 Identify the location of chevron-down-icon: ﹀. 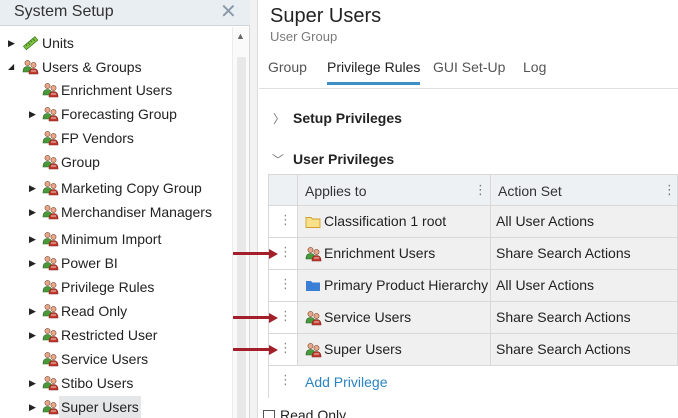
(278, 159).